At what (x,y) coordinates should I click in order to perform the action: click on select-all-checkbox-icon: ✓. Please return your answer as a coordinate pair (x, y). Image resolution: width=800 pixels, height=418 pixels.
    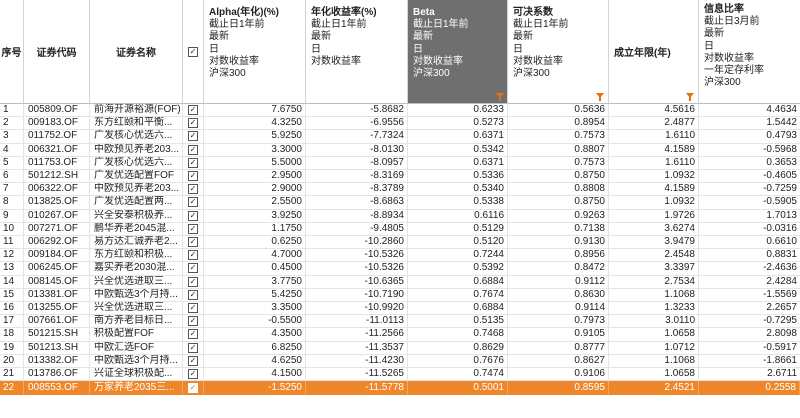
    Looking at the image, I should click on (193, 51).